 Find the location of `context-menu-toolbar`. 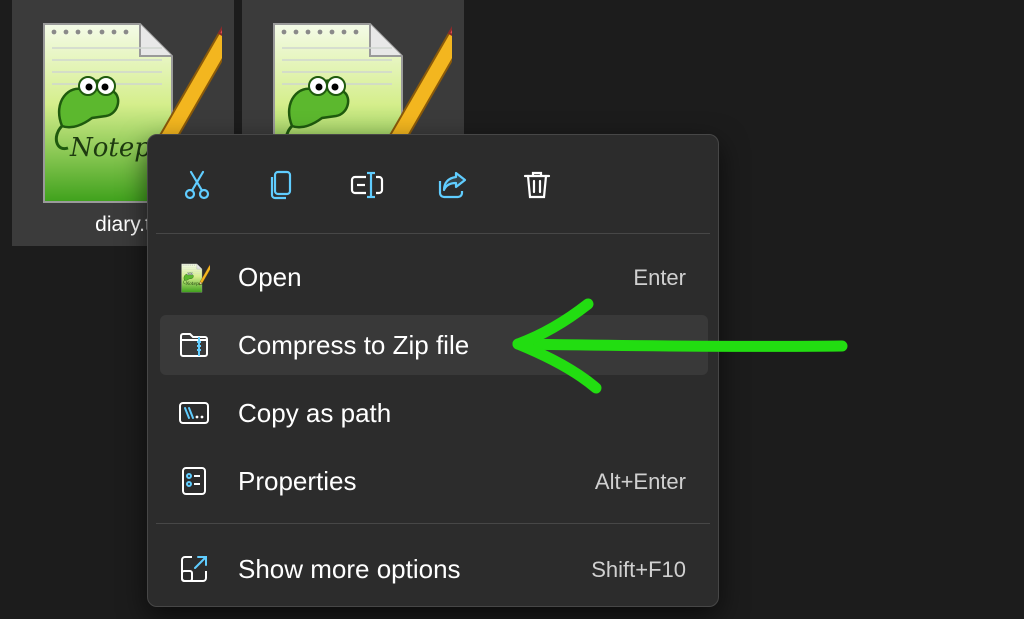

context-menu-toolbar is located at coordinates (433, 184).